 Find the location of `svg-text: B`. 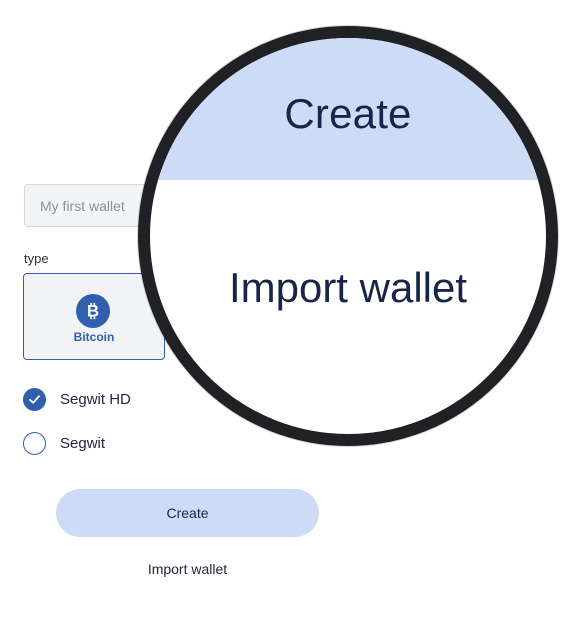

svg-text: B is located at coordinates (93, 311).